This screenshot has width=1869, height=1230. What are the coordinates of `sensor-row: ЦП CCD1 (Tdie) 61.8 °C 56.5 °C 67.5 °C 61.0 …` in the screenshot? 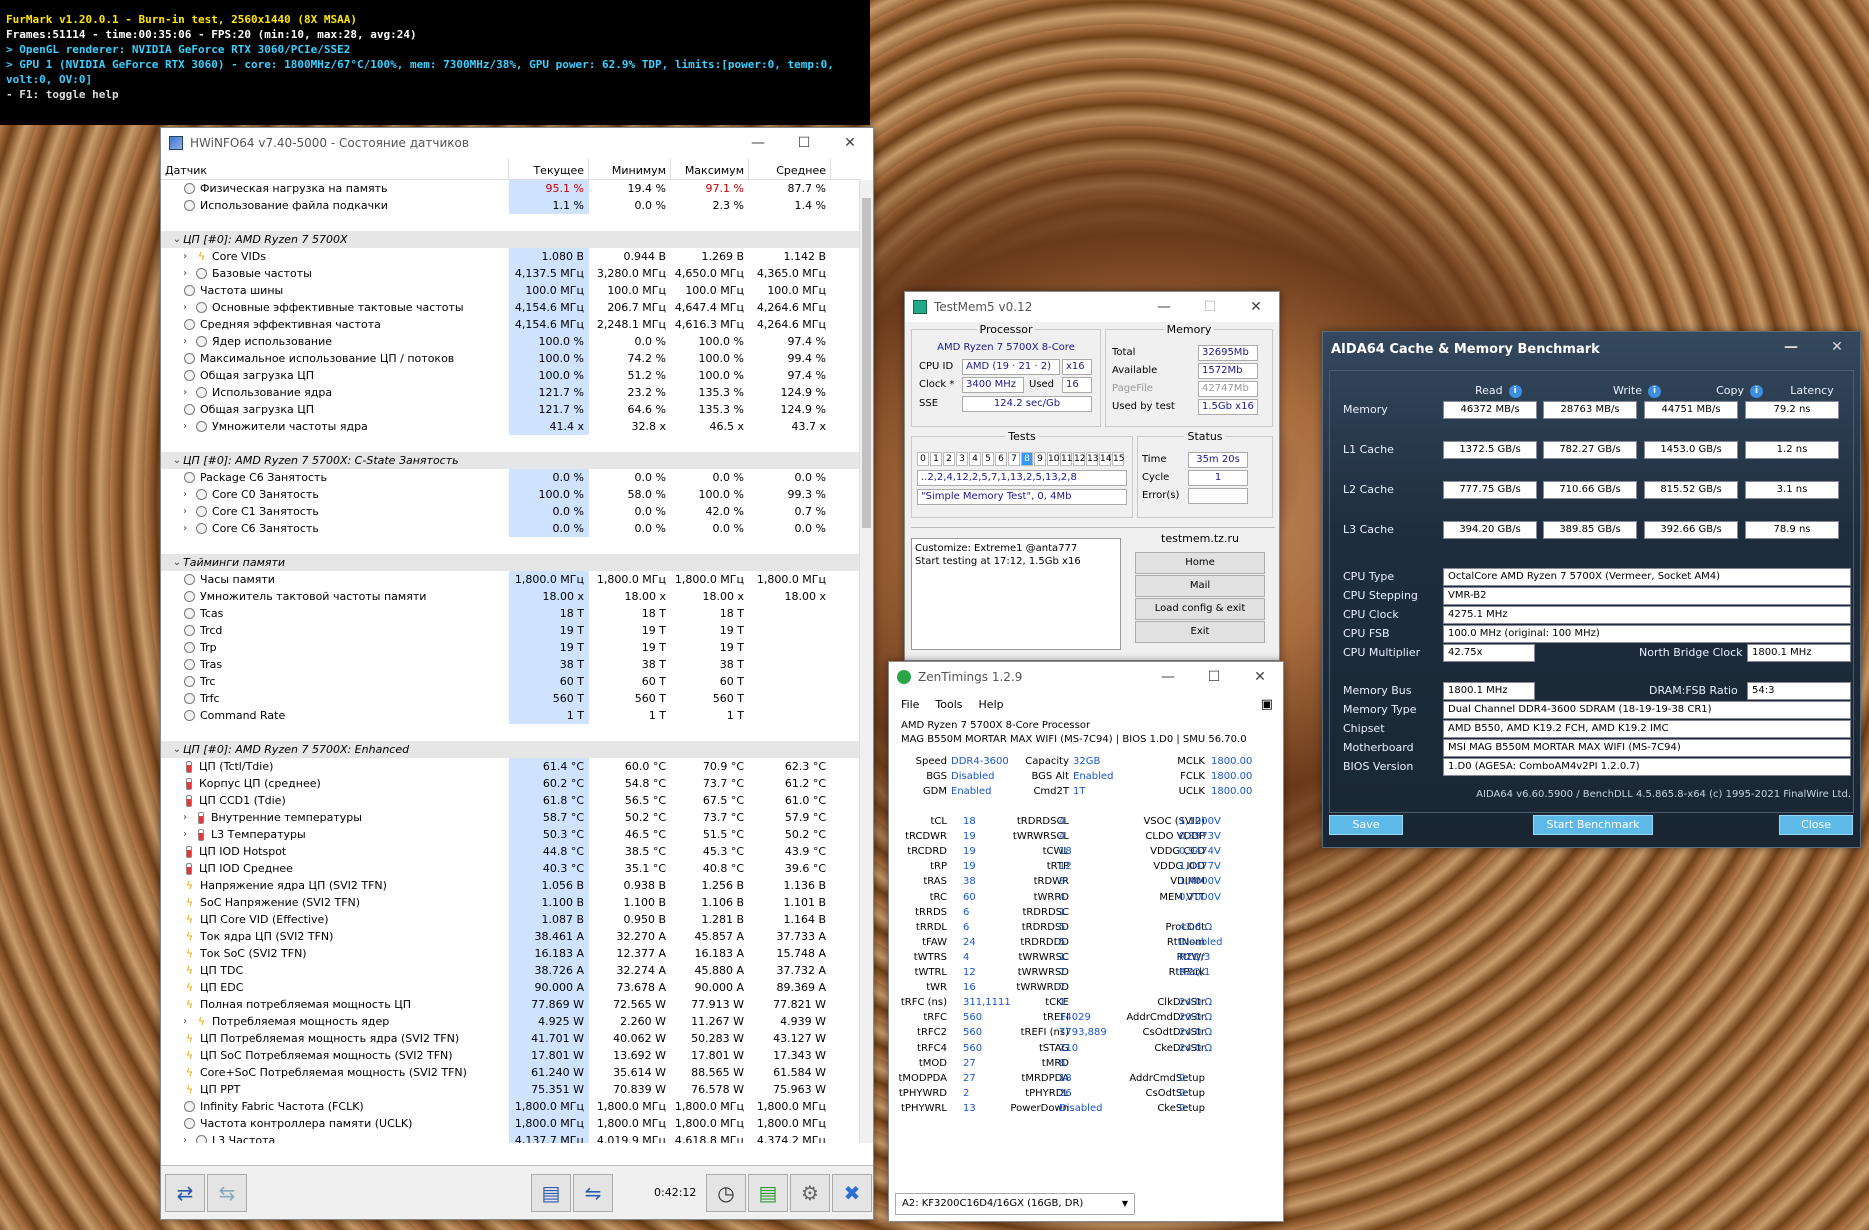 It's located at (511, 800).